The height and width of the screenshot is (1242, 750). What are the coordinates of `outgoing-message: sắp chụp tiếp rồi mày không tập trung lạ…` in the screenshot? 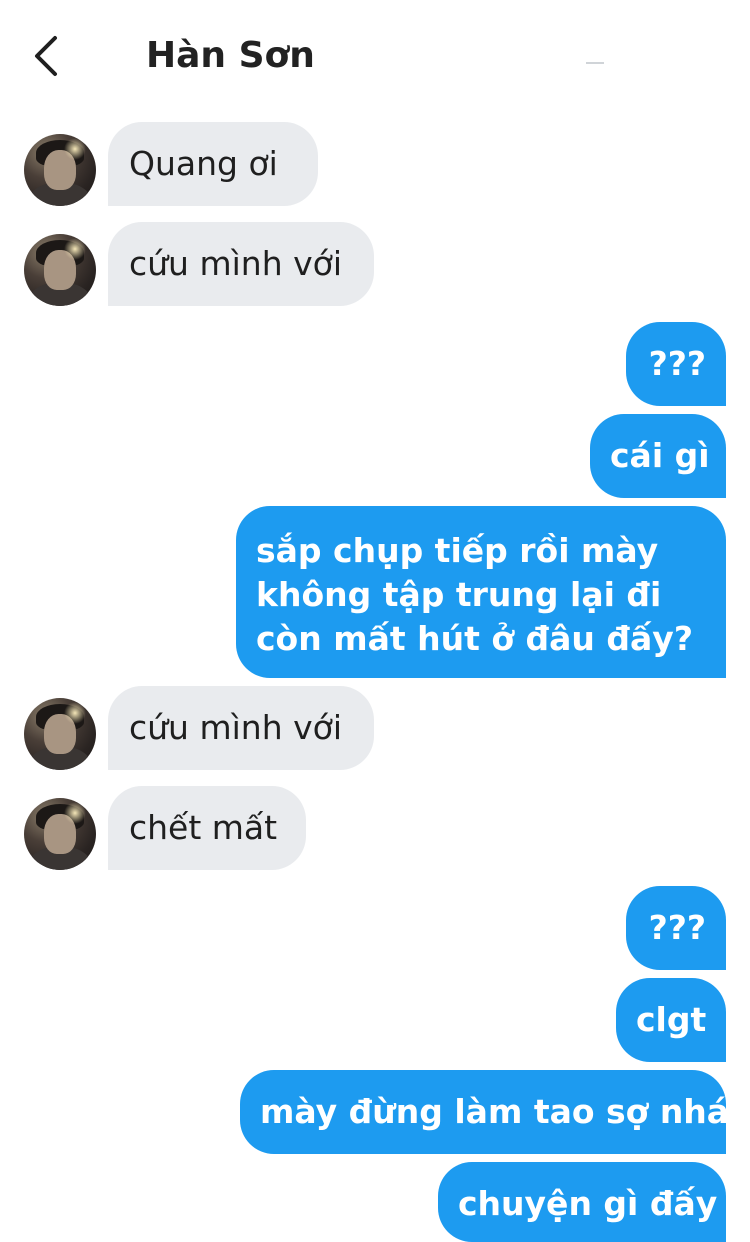 It's located at (481, 592).